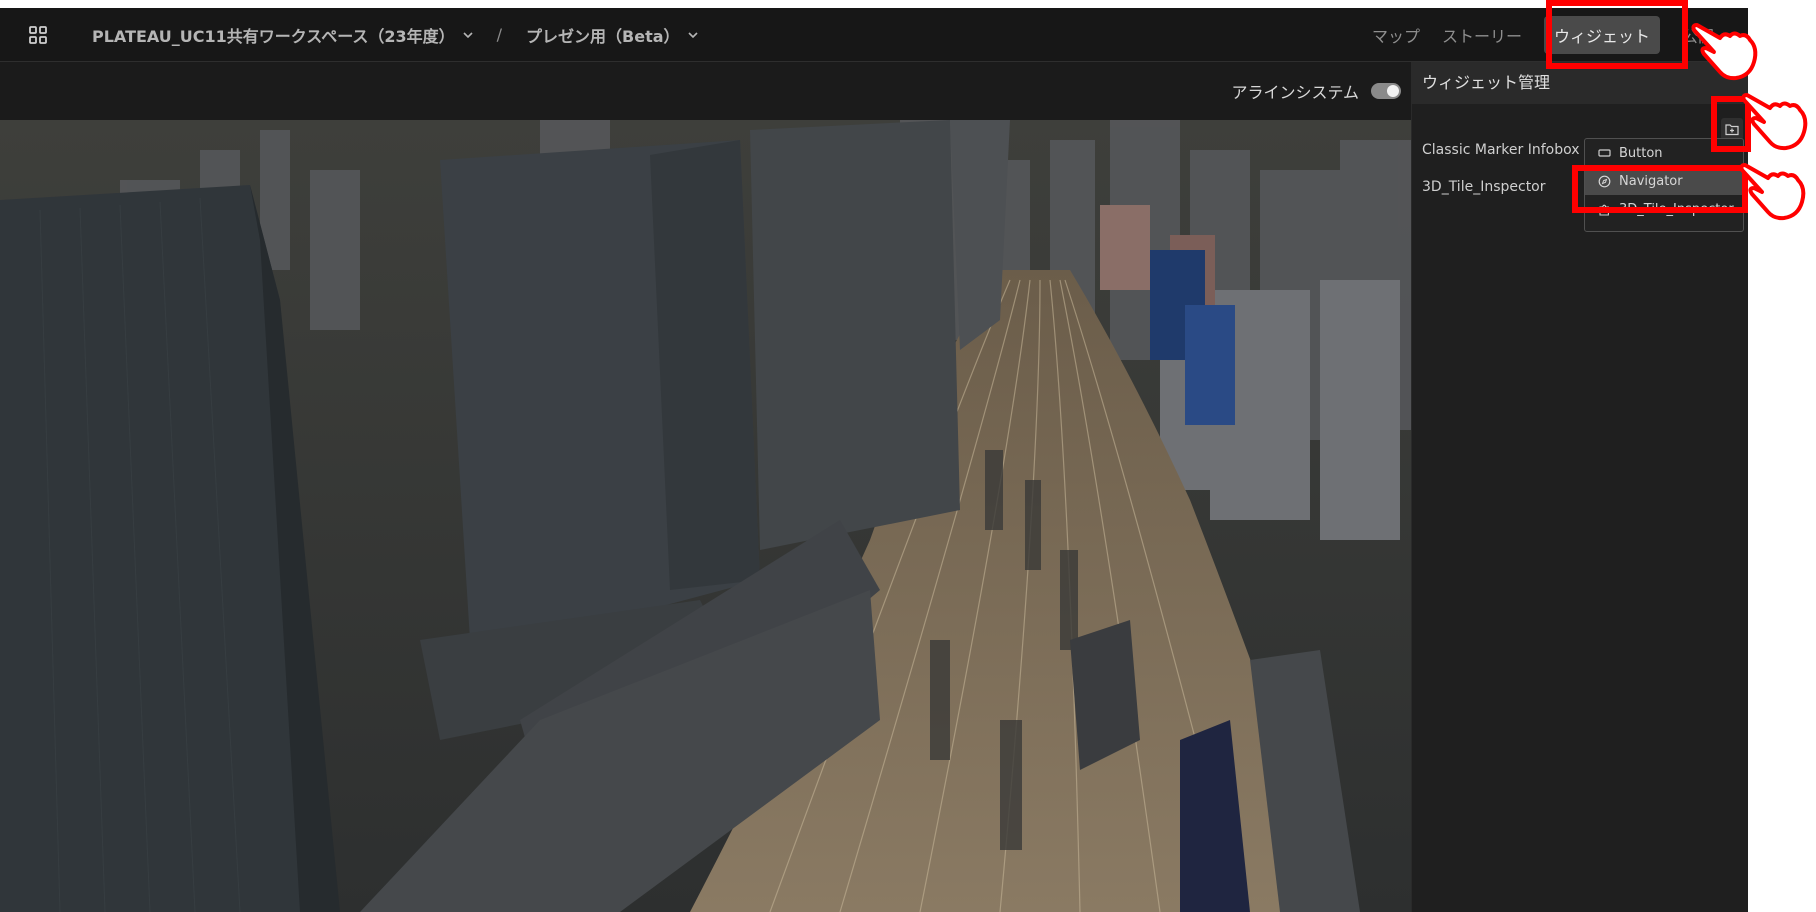 The height and width of the screenshot is (912, 1816). Describe the element at coordinates (1501, 150) in the screenshot. I see `widget-classic-marker-infobox: Classic Marker Infobox` at that location.